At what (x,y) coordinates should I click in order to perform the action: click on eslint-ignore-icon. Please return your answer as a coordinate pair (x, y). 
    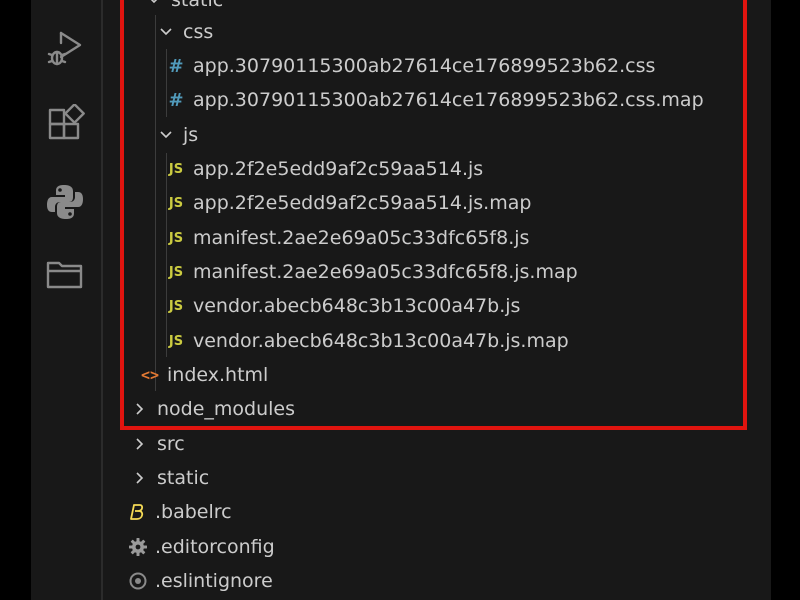
    Looking at the image, I should click on (138, 581).